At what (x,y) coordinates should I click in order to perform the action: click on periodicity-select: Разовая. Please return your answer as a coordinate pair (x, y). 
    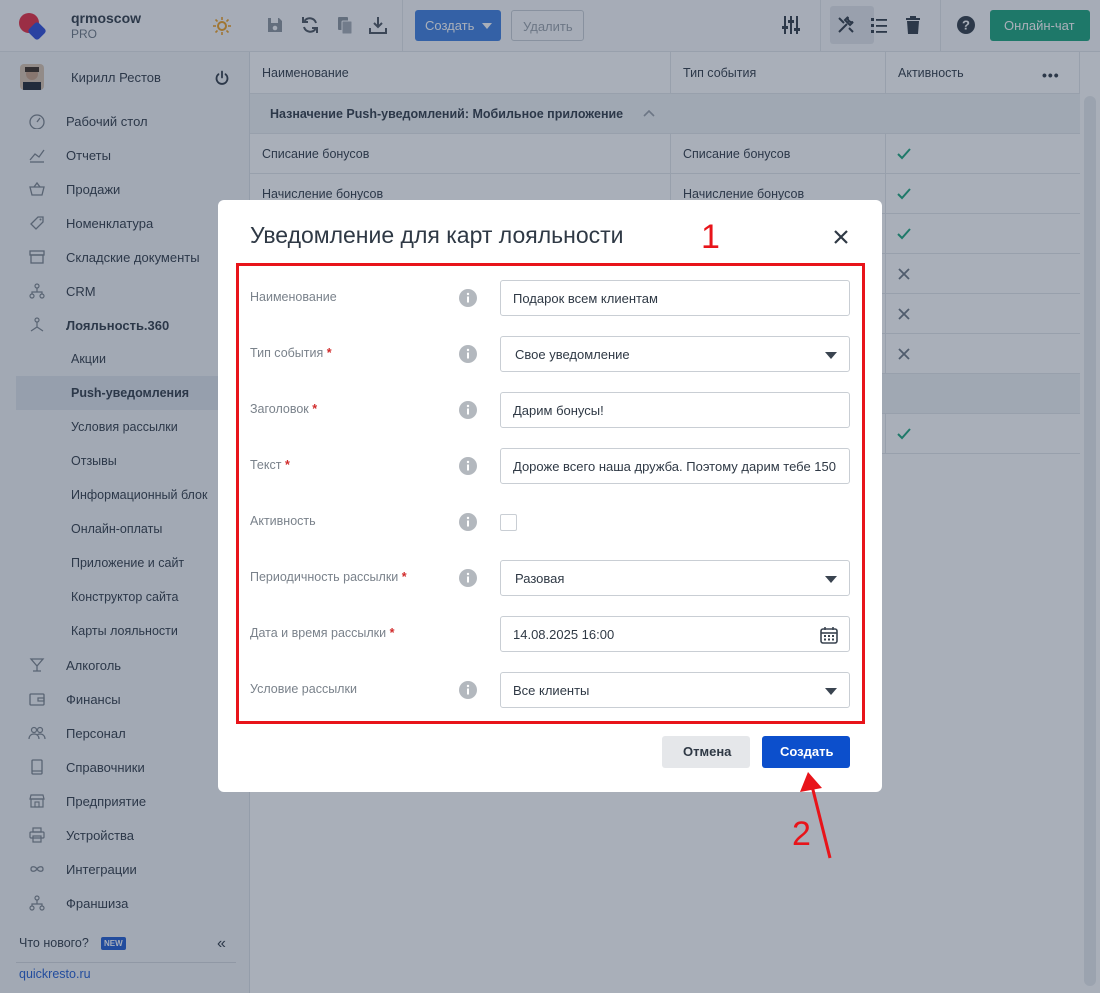
    Looking at the image, I should click on (675, 578).